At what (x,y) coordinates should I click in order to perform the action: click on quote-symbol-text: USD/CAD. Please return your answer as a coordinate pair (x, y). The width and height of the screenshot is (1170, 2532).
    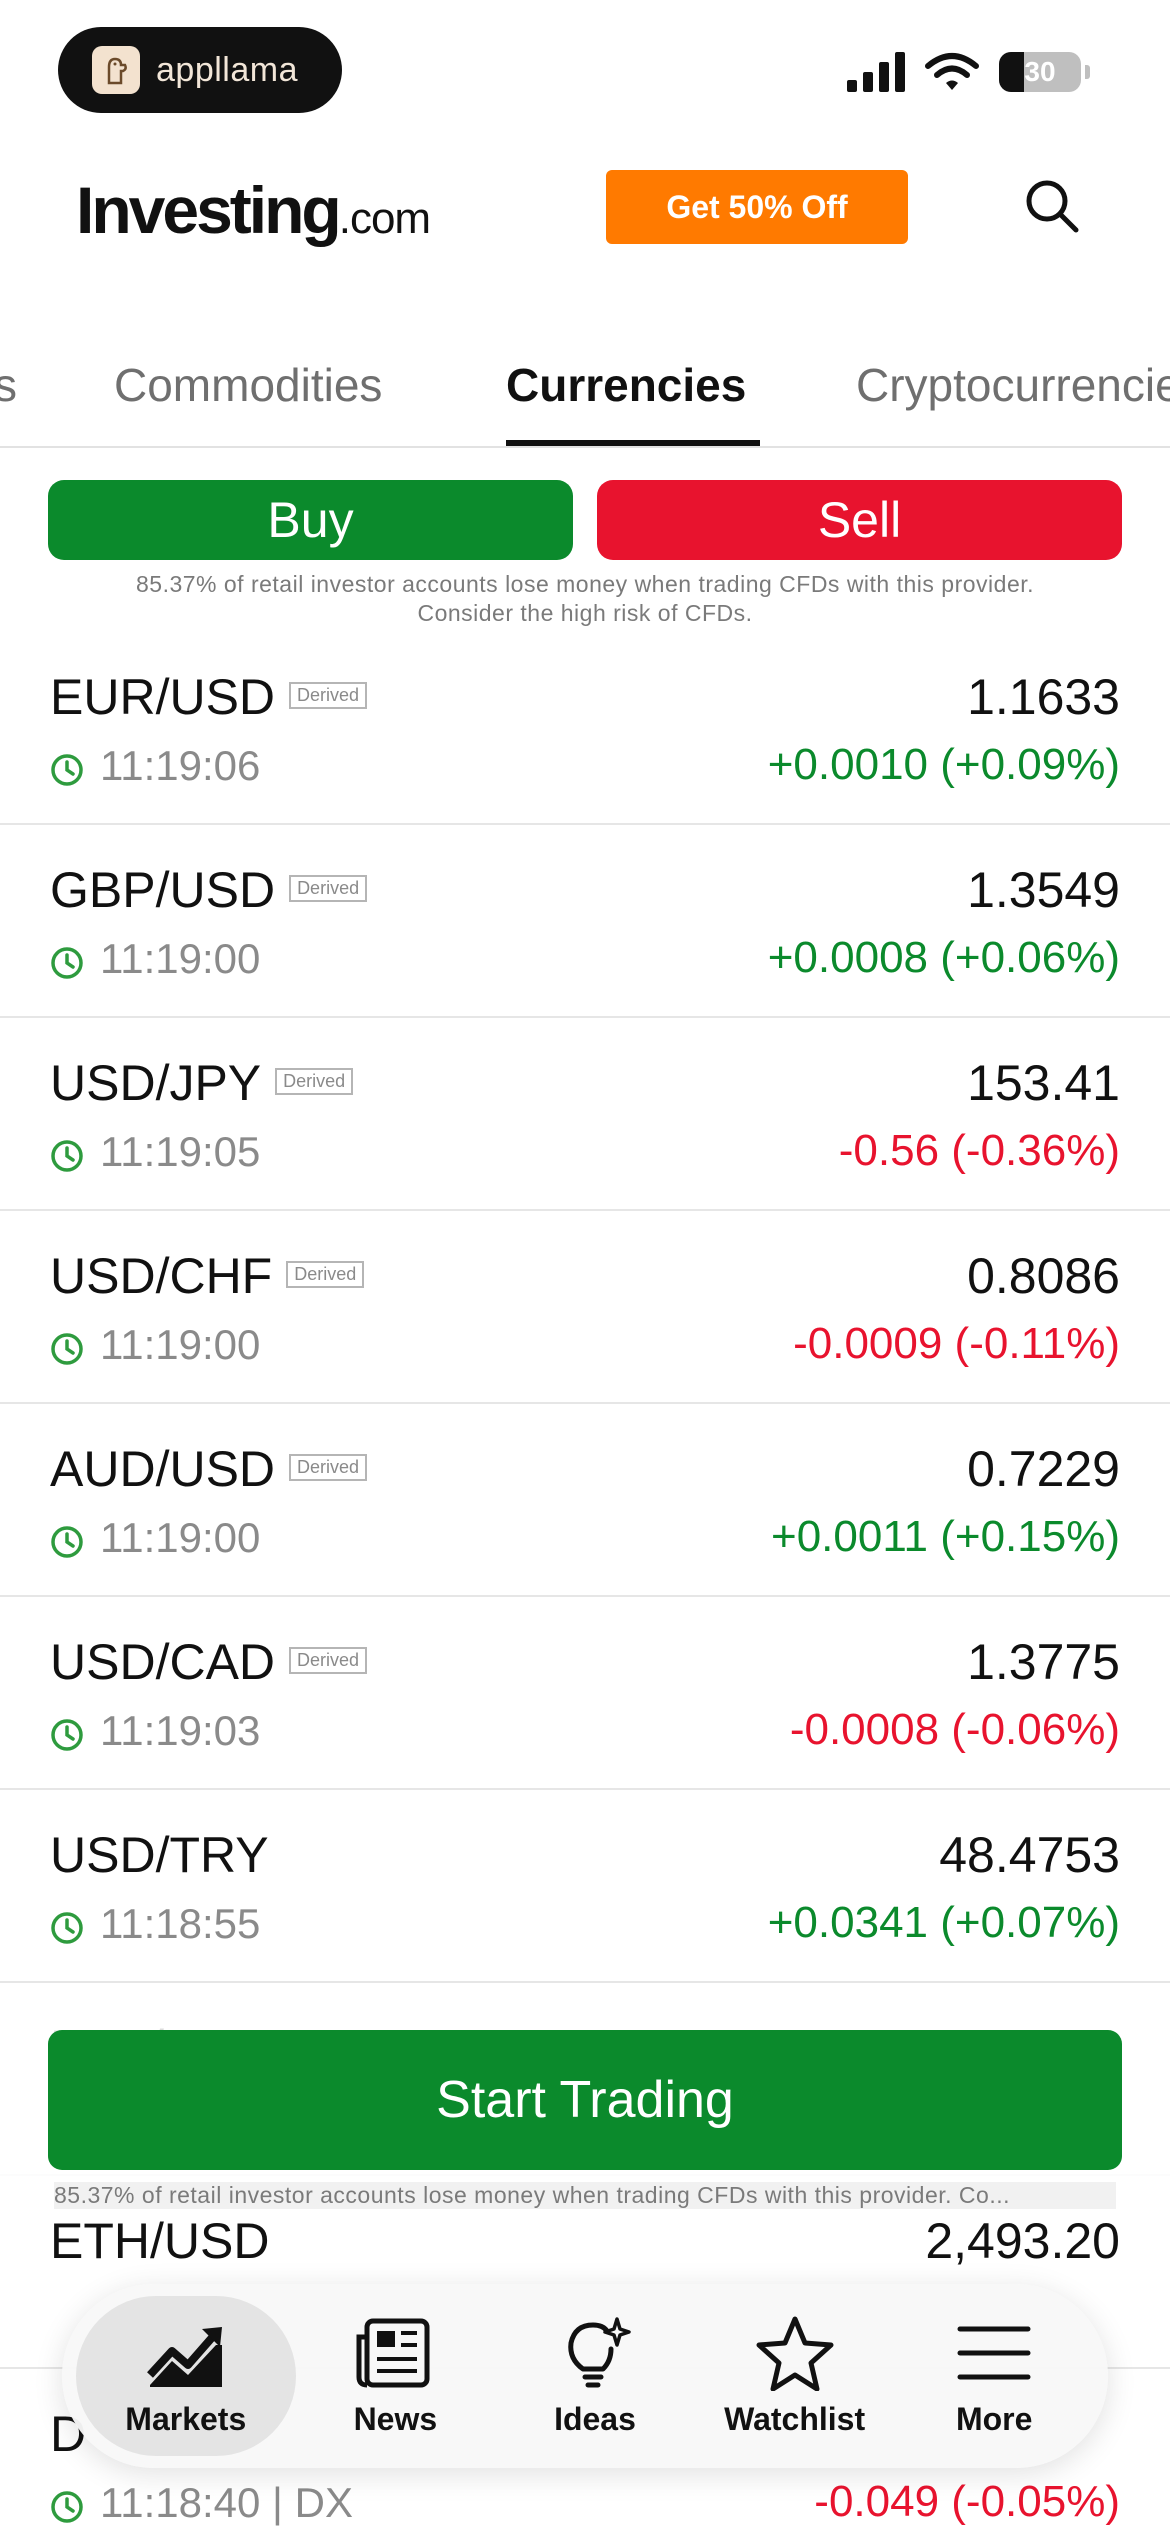
    Looking at the image, I should click on (163, 1662).